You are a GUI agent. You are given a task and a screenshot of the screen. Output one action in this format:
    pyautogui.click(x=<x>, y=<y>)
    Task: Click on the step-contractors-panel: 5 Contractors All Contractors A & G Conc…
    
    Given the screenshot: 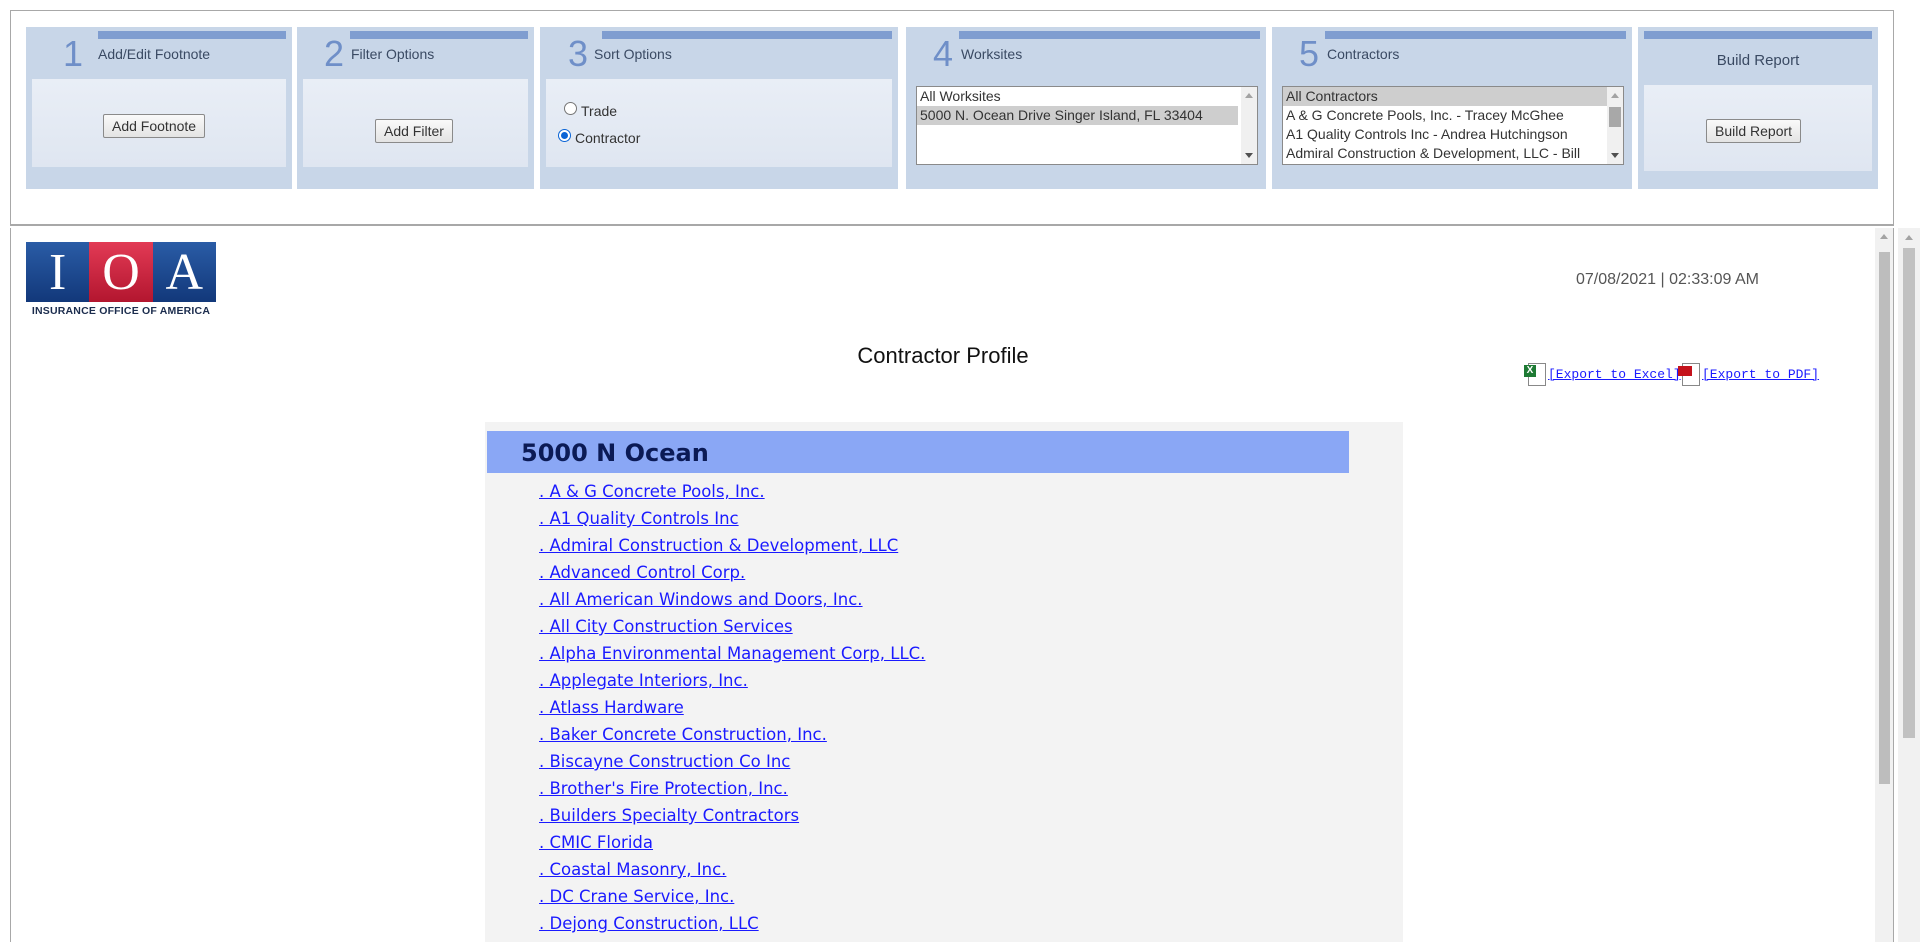 What is the action you would take?
    pyautogui.click(x=1452, y=108)
    